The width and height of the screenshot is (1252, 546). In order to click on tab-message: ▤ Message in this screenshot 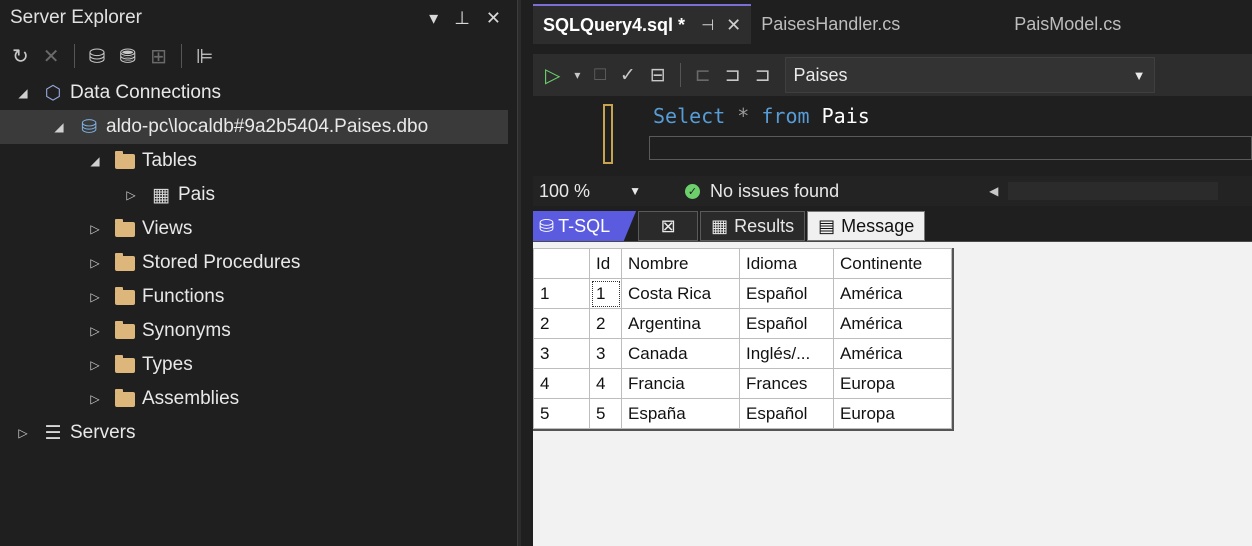, I will do `click(866, 226)`.